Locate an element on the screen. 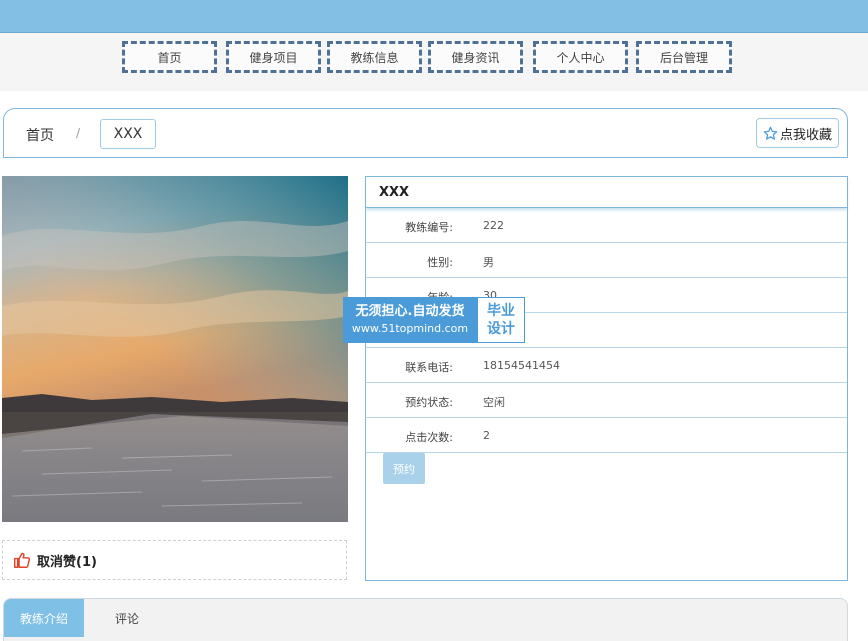  detail-value: 2 is located at coordinates (486, 435).